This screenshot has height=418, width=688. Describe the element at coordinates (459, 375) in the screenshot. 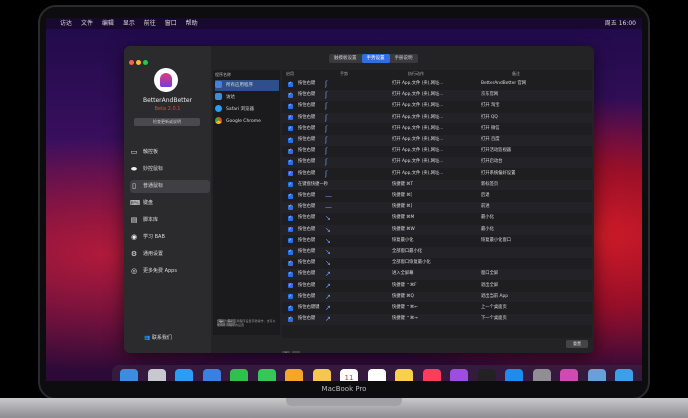

I see `podcasts-icon` at that location.